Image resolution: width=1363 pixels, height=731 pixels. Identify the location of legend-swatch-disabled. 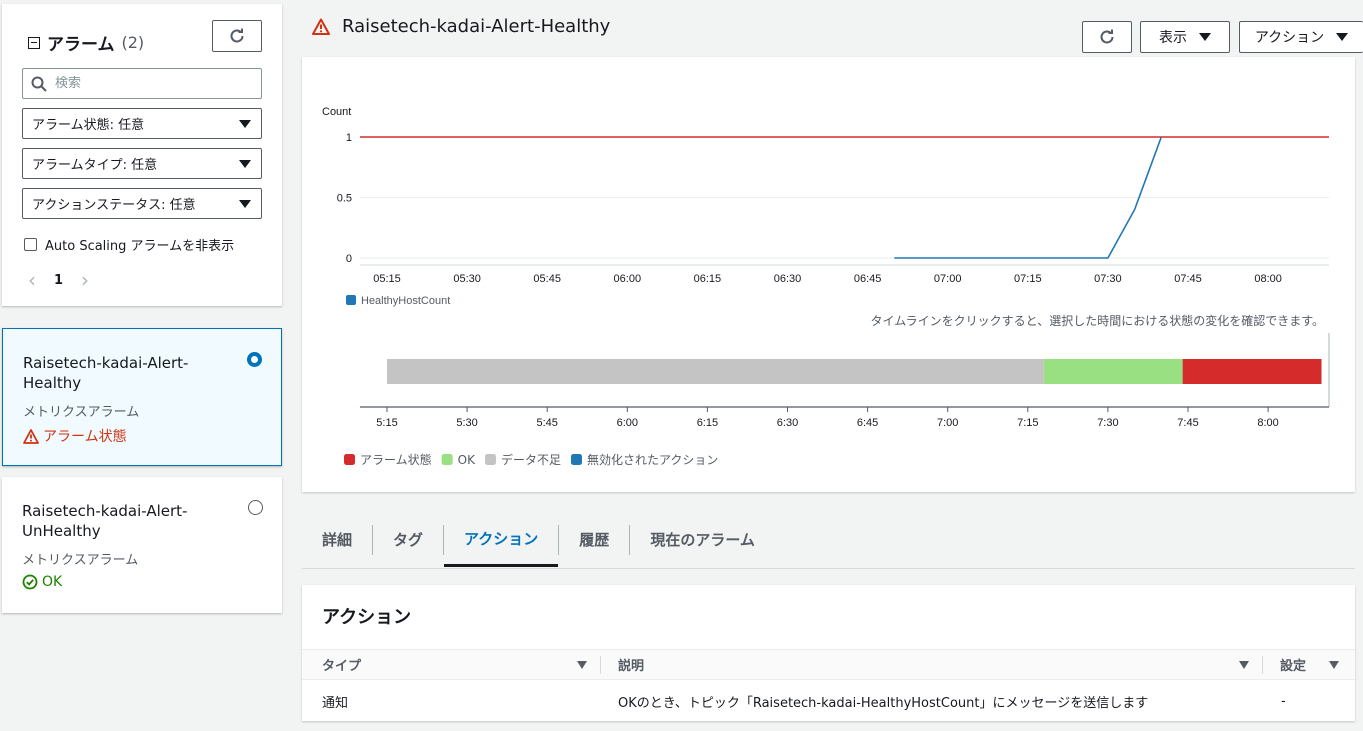
(576, 459).